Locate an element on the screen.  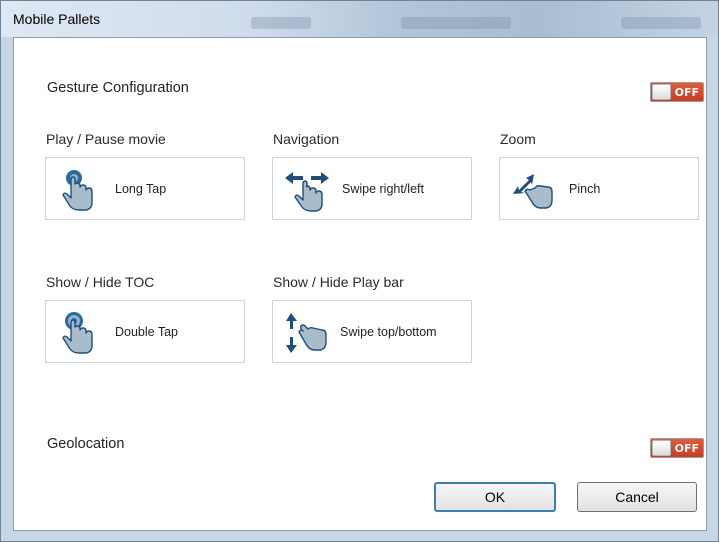
navigation-label: Navigation is located at coordinates (306, 139).